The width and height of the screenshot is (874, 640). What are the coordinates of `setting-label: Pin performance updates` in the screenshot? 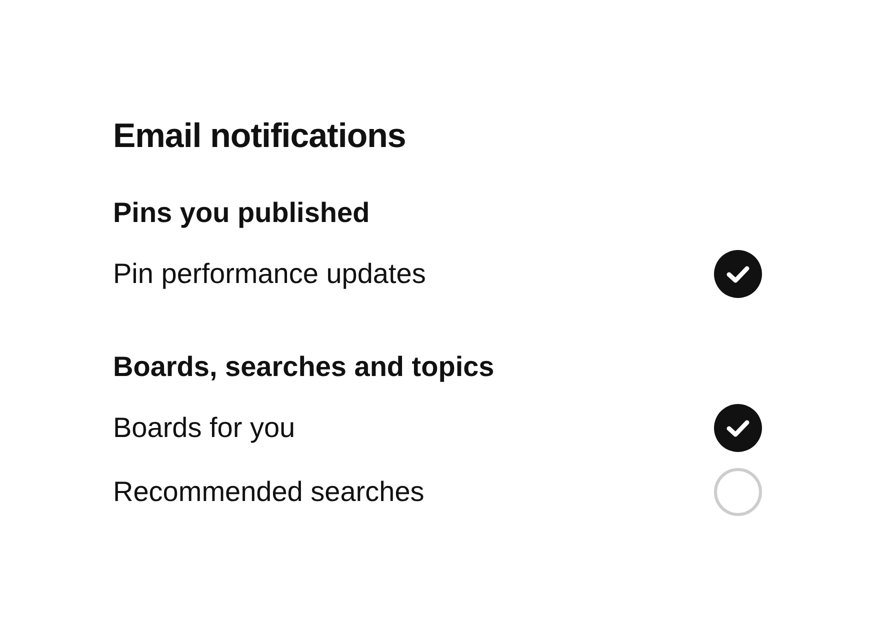 It's located at (269, 274).